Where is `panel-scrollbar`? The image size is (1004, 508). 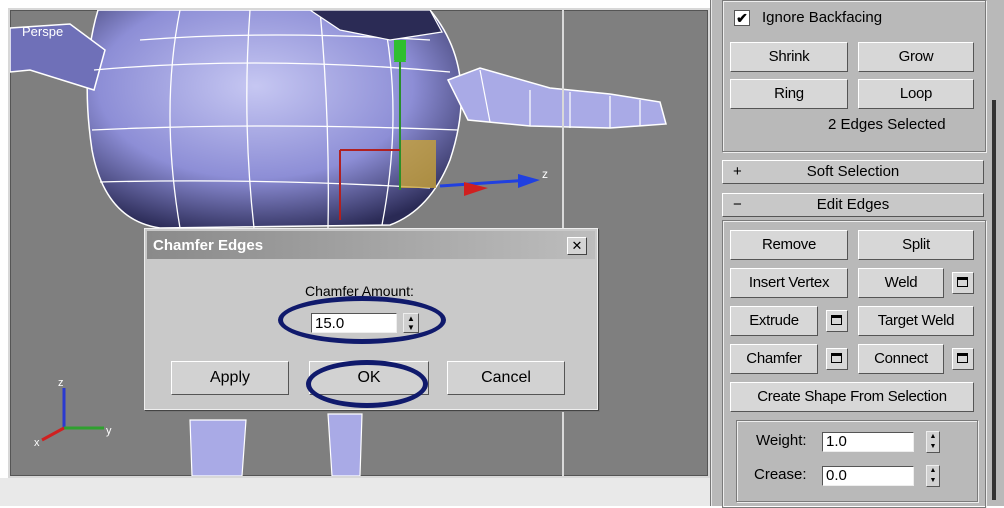 panel-scrollbar is located at coordinates (994, 300).